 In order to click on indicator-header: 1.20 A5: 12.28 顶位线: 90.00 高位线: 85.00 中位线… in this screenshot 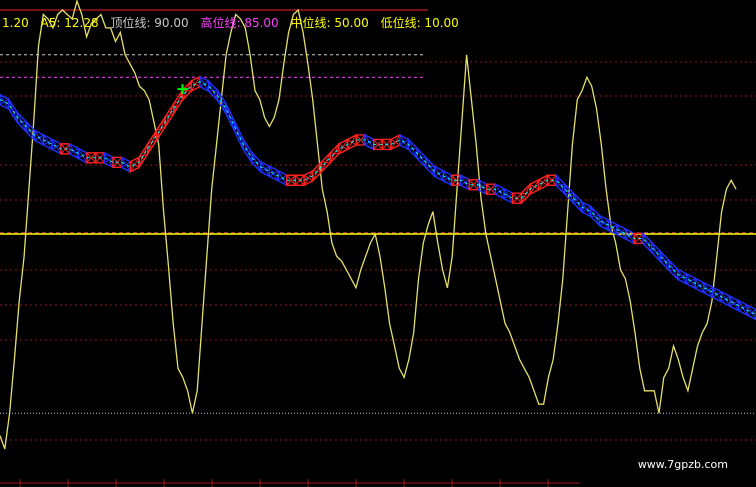, I will do `click(234, 22)`.